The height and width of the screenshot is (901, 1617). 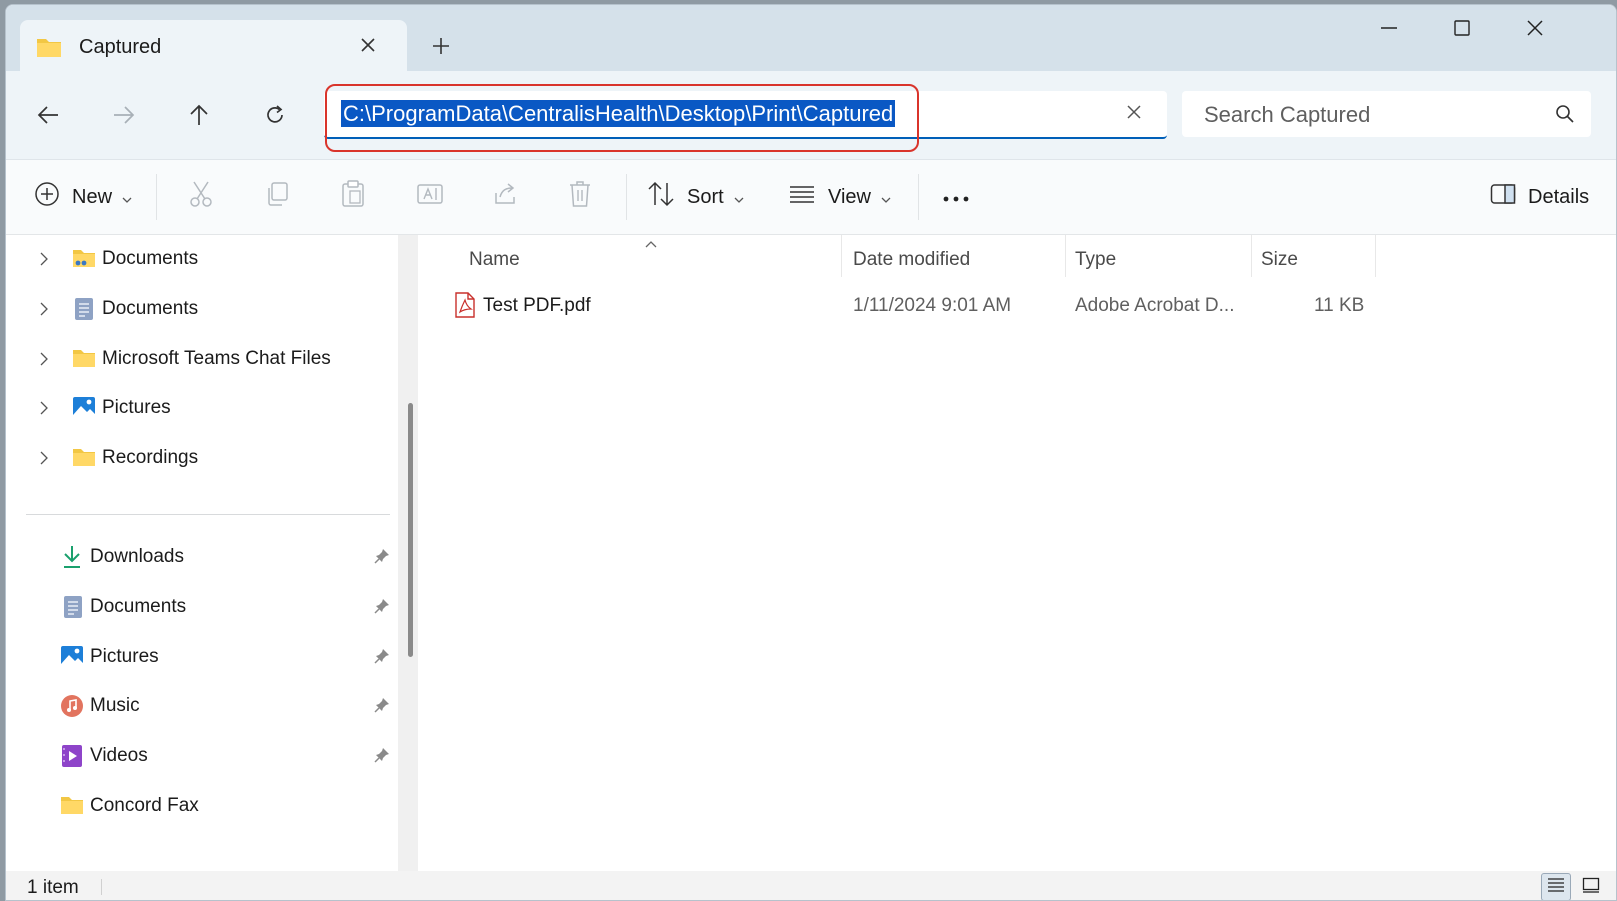 I want to click on scissors-icon, so click(x=201, y=197).